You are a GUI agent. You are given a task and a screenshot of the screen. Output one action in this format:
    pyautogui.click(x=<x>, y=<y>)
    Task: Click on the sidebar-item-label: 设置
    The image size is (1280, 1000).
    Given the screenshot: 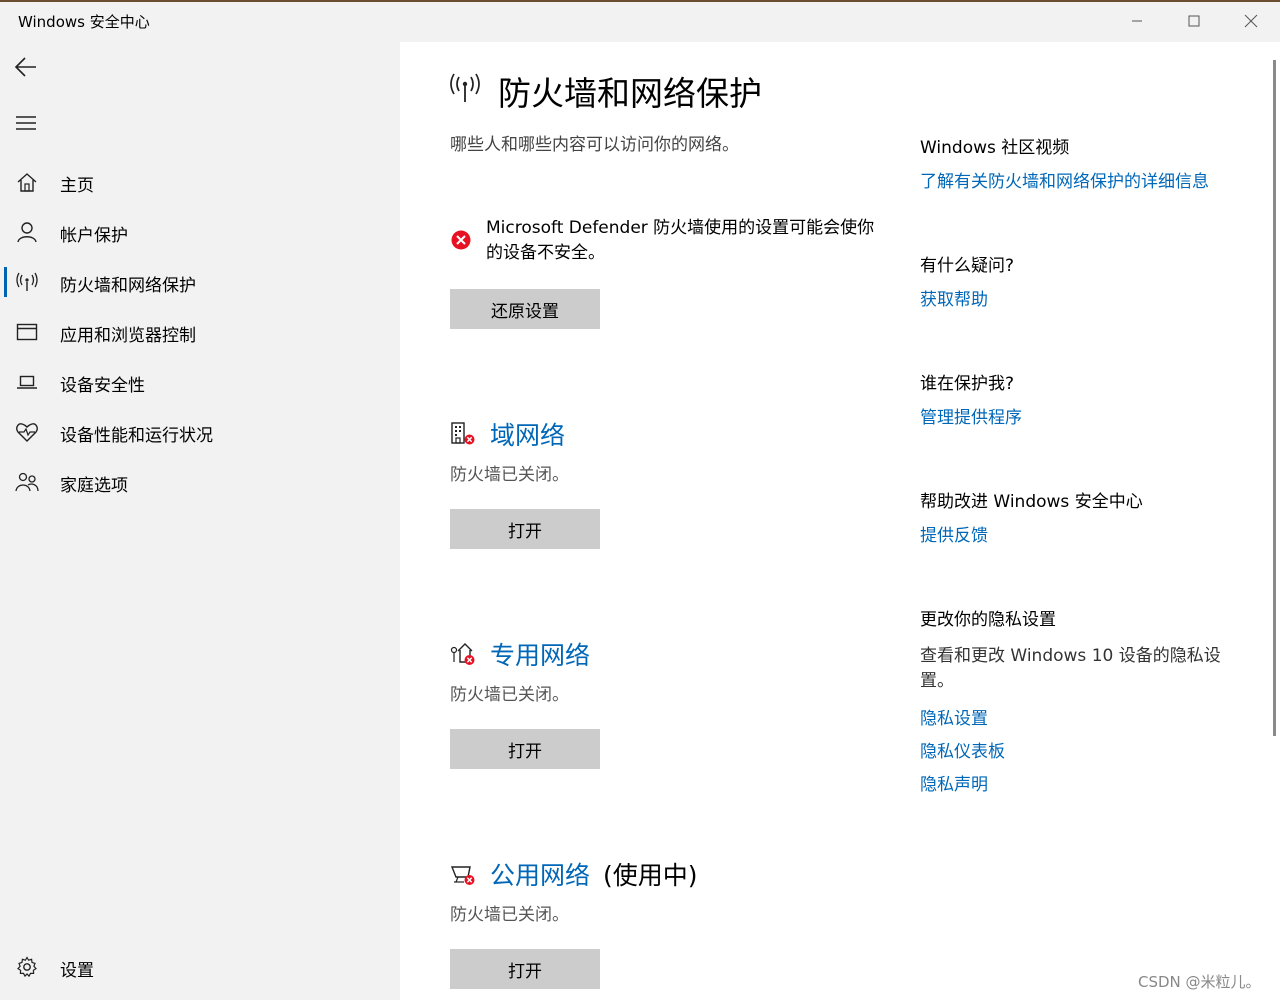 What is the action you would take?
    pyautogui.click(x=77, y=971)
    